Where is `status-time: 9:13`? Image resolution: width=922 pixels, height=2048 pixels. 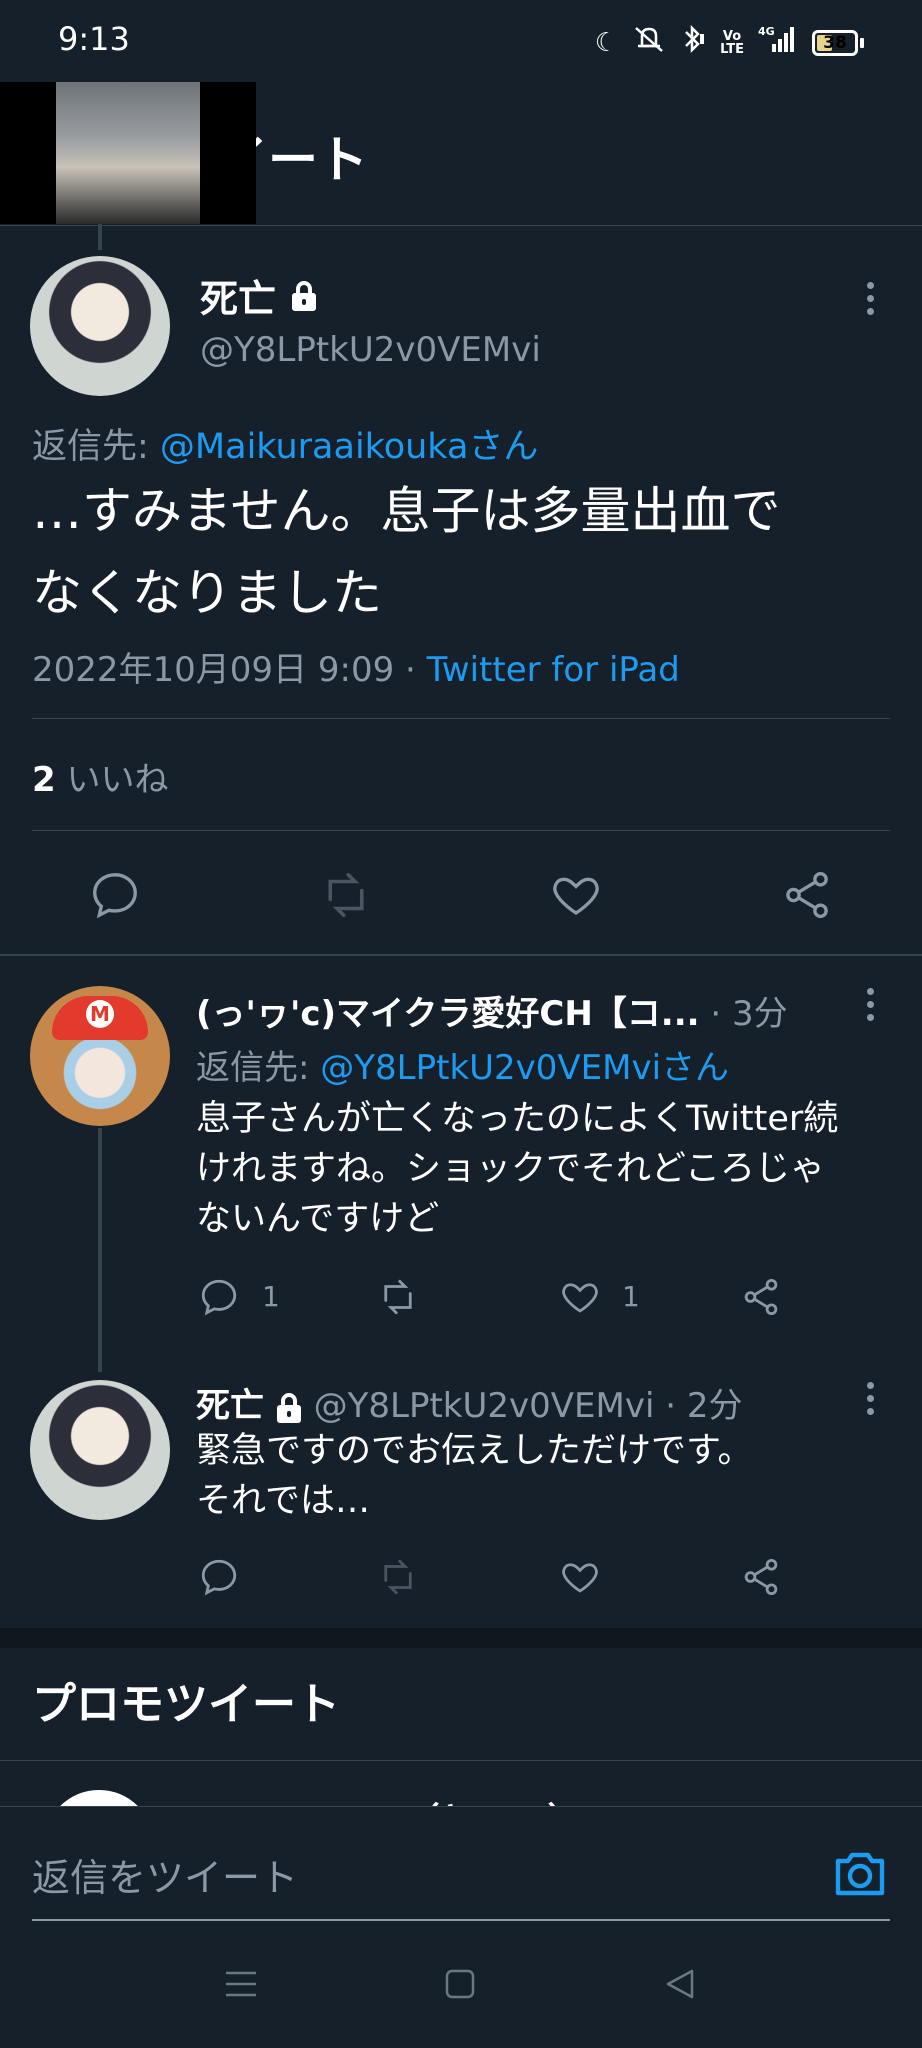
status-time: 9:13 is located at coordinates (94, 39).